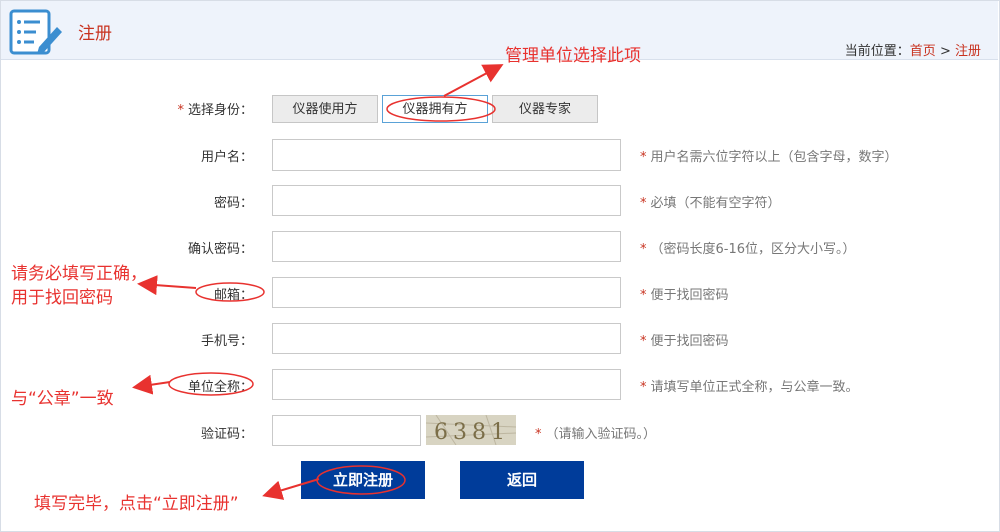 The width and height of the screenshot is (1000, 532). Describe the element at coordinates (167, 285) in the screenshot. I see `email-note-arrow` at that location.